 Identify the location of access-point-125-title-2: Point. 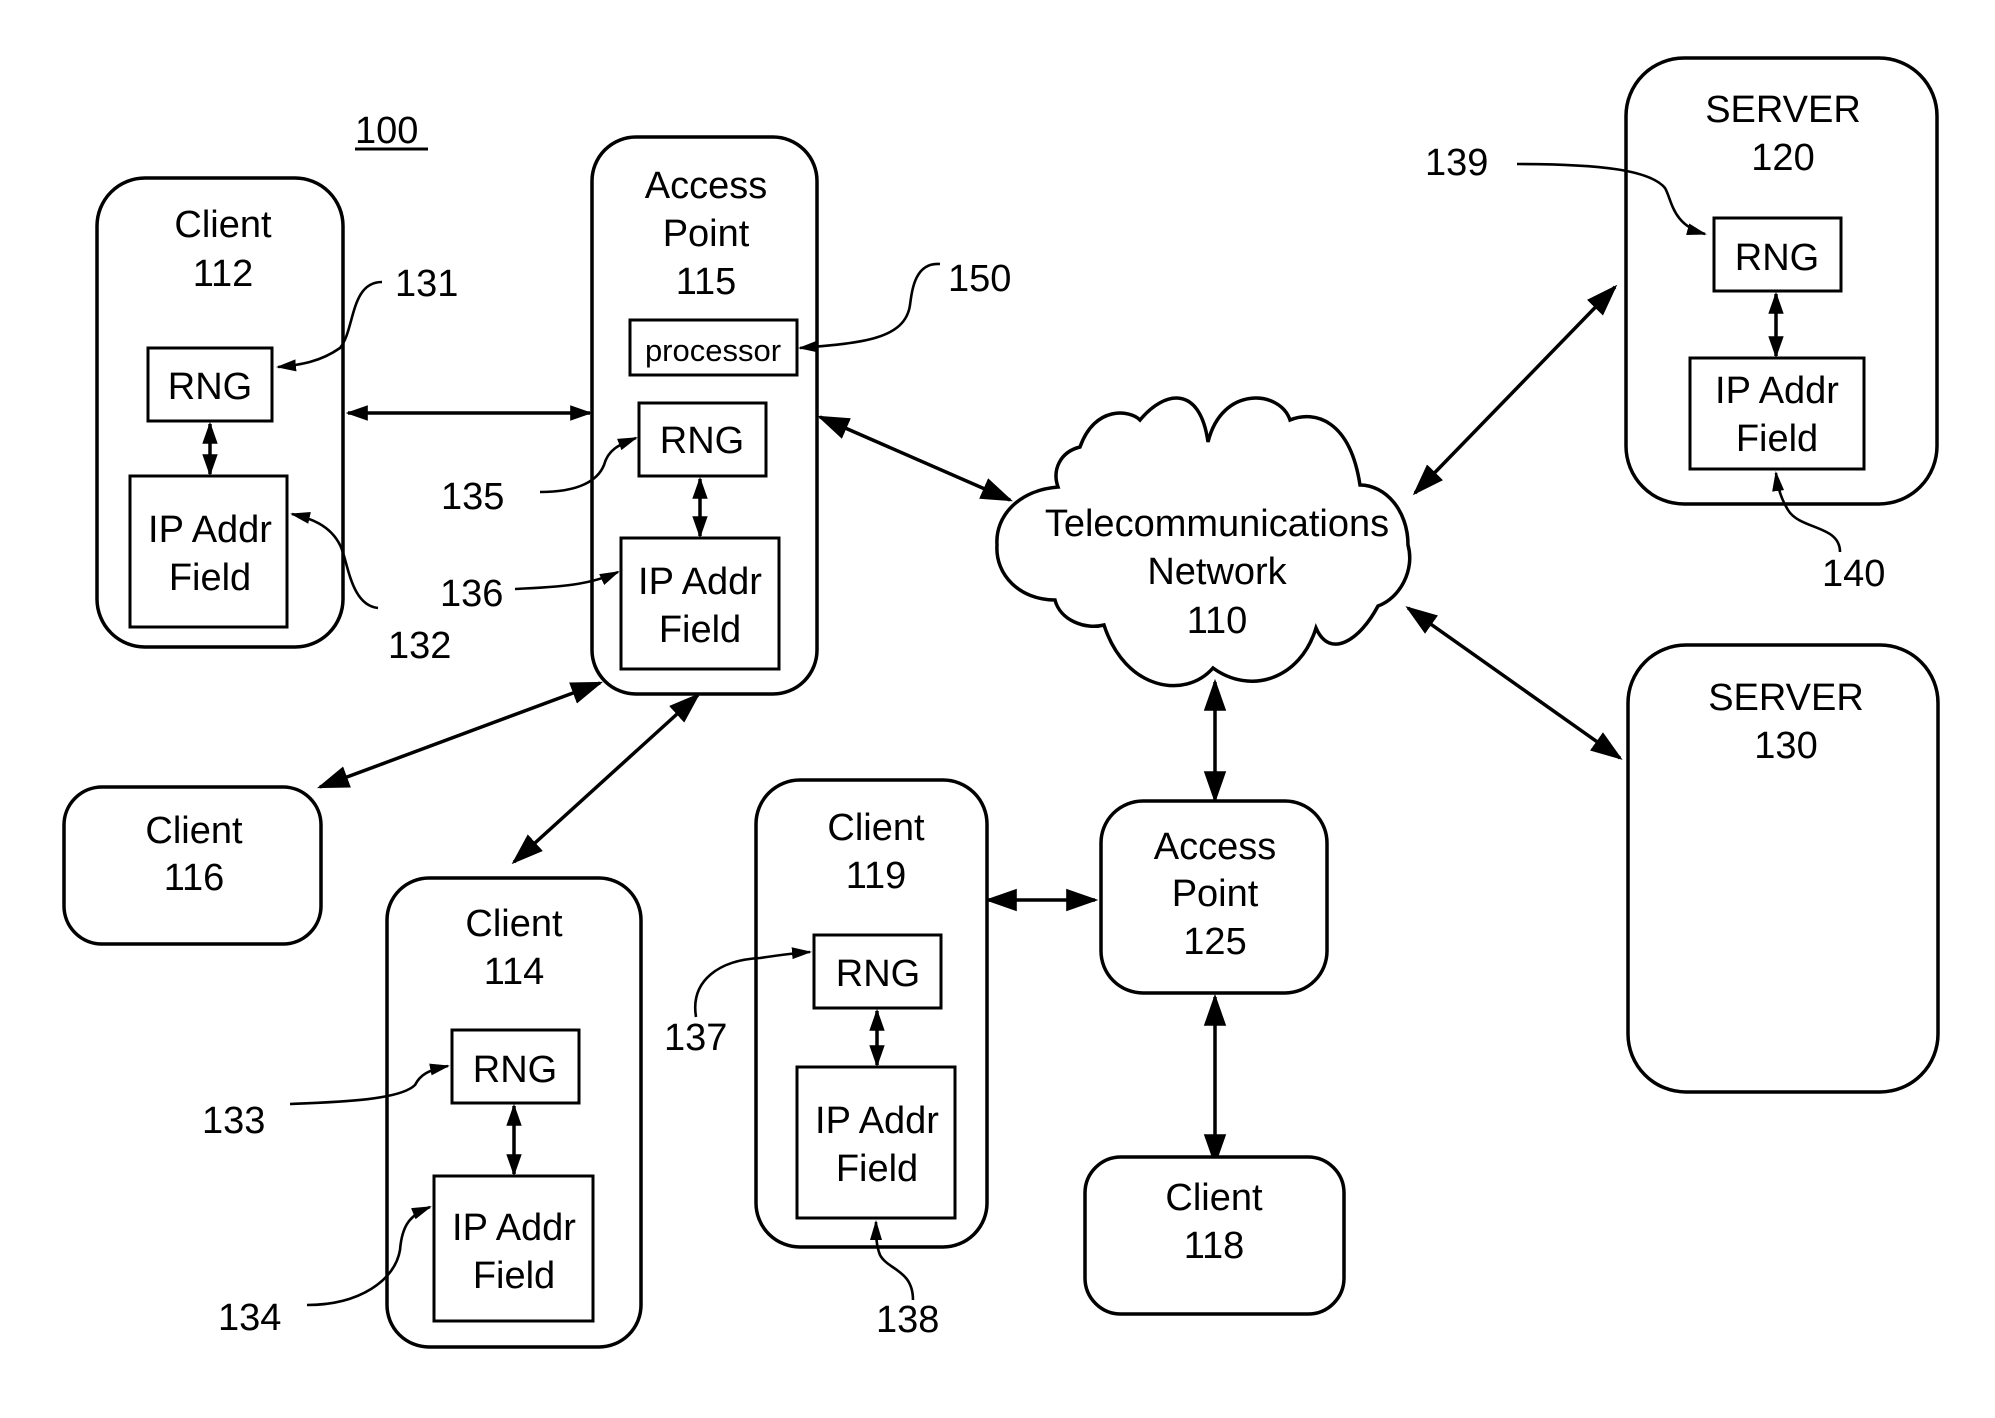
(1215, 894).